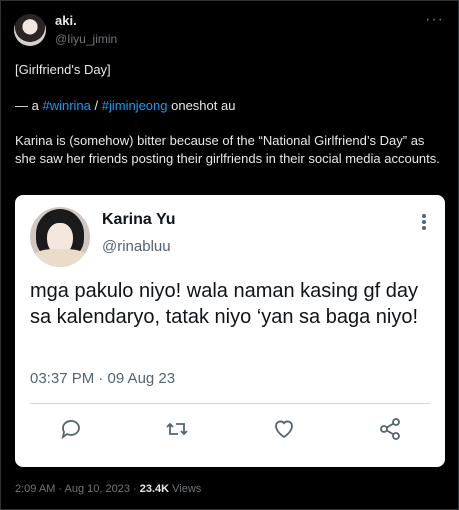 This screenshot has width=459, height=510. What do you see at coordinates (136, 246) in the screenshot?
I see `quoted-handle: @rinabluu` at bounding box center [136, 246].